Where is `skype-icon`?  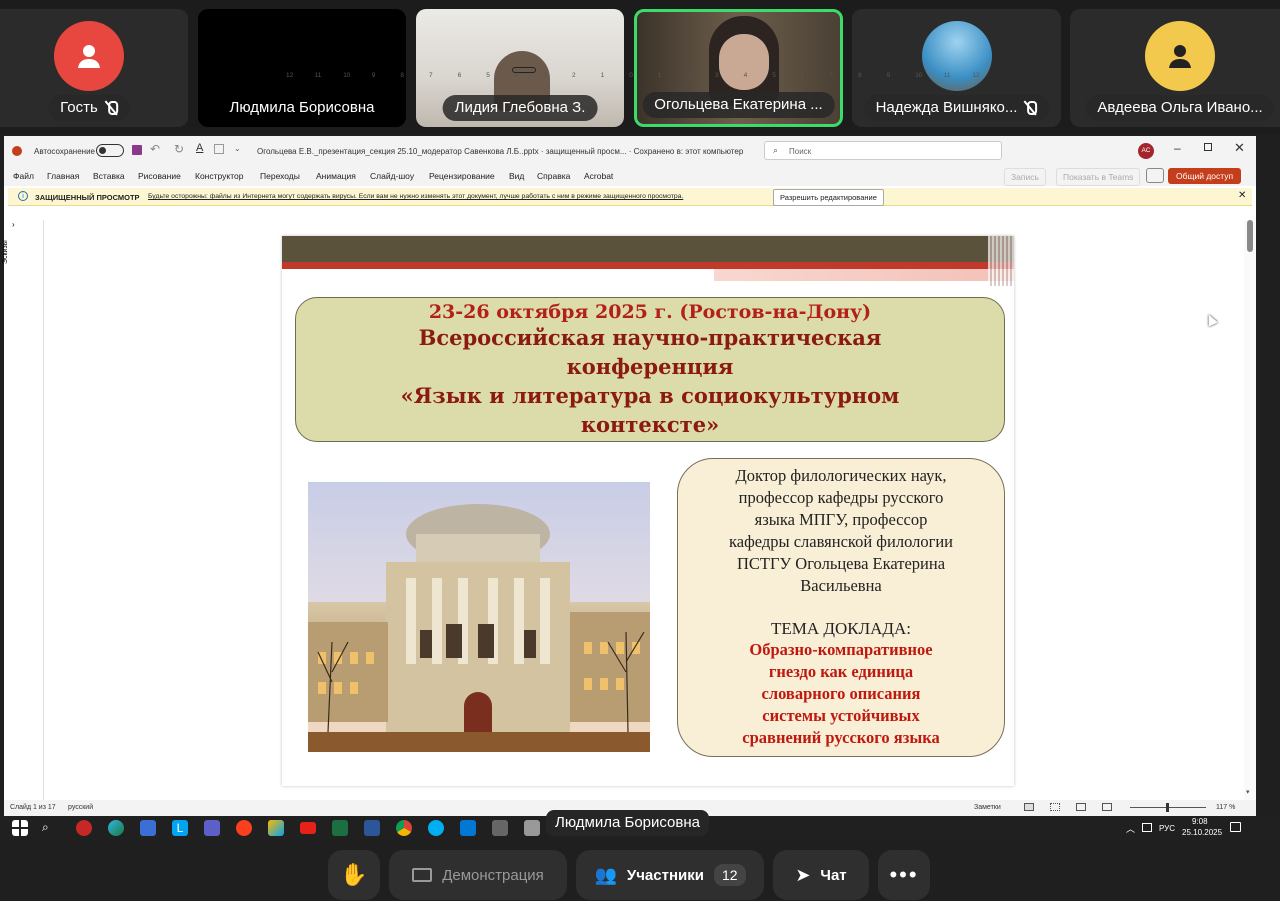 skype-icon is located at coordinates (436, 828).